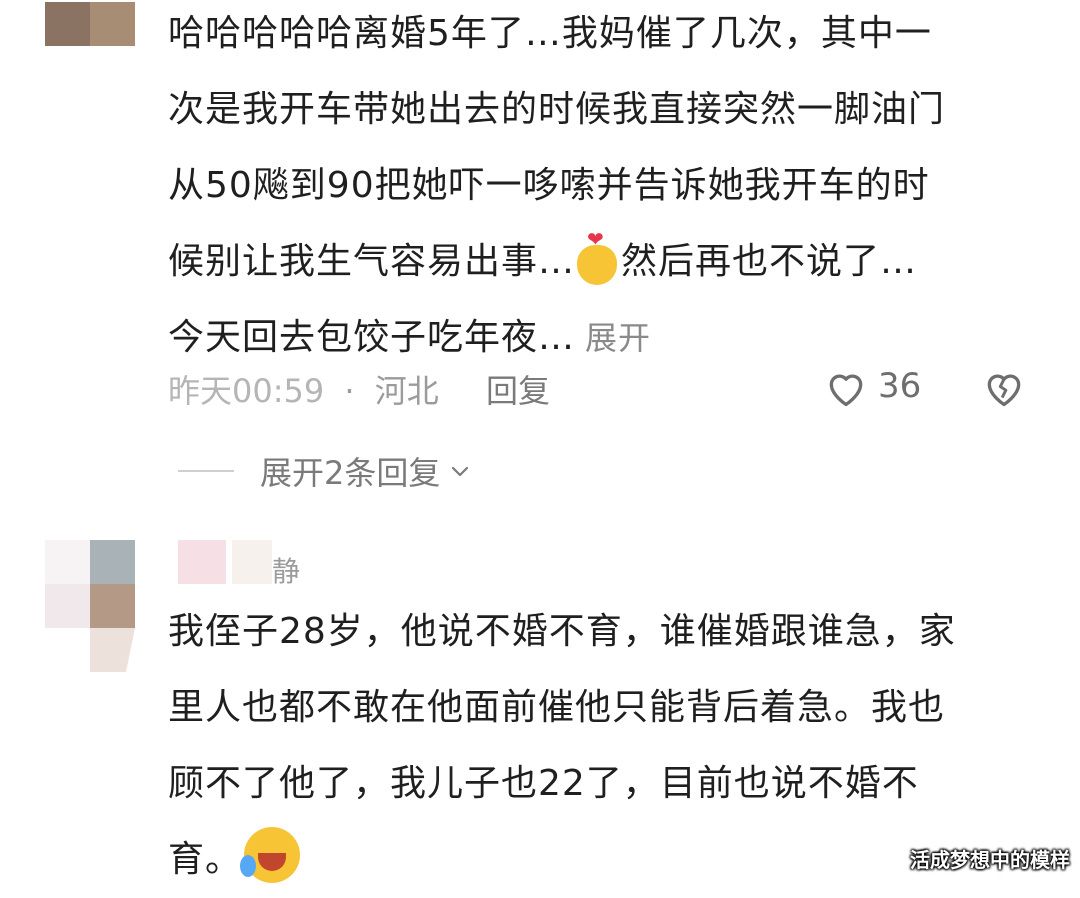  What do you see at coordinates (618, 338) in the screenshot?
I see `expand-text-button: 展开` at bounding box center [618, 338].